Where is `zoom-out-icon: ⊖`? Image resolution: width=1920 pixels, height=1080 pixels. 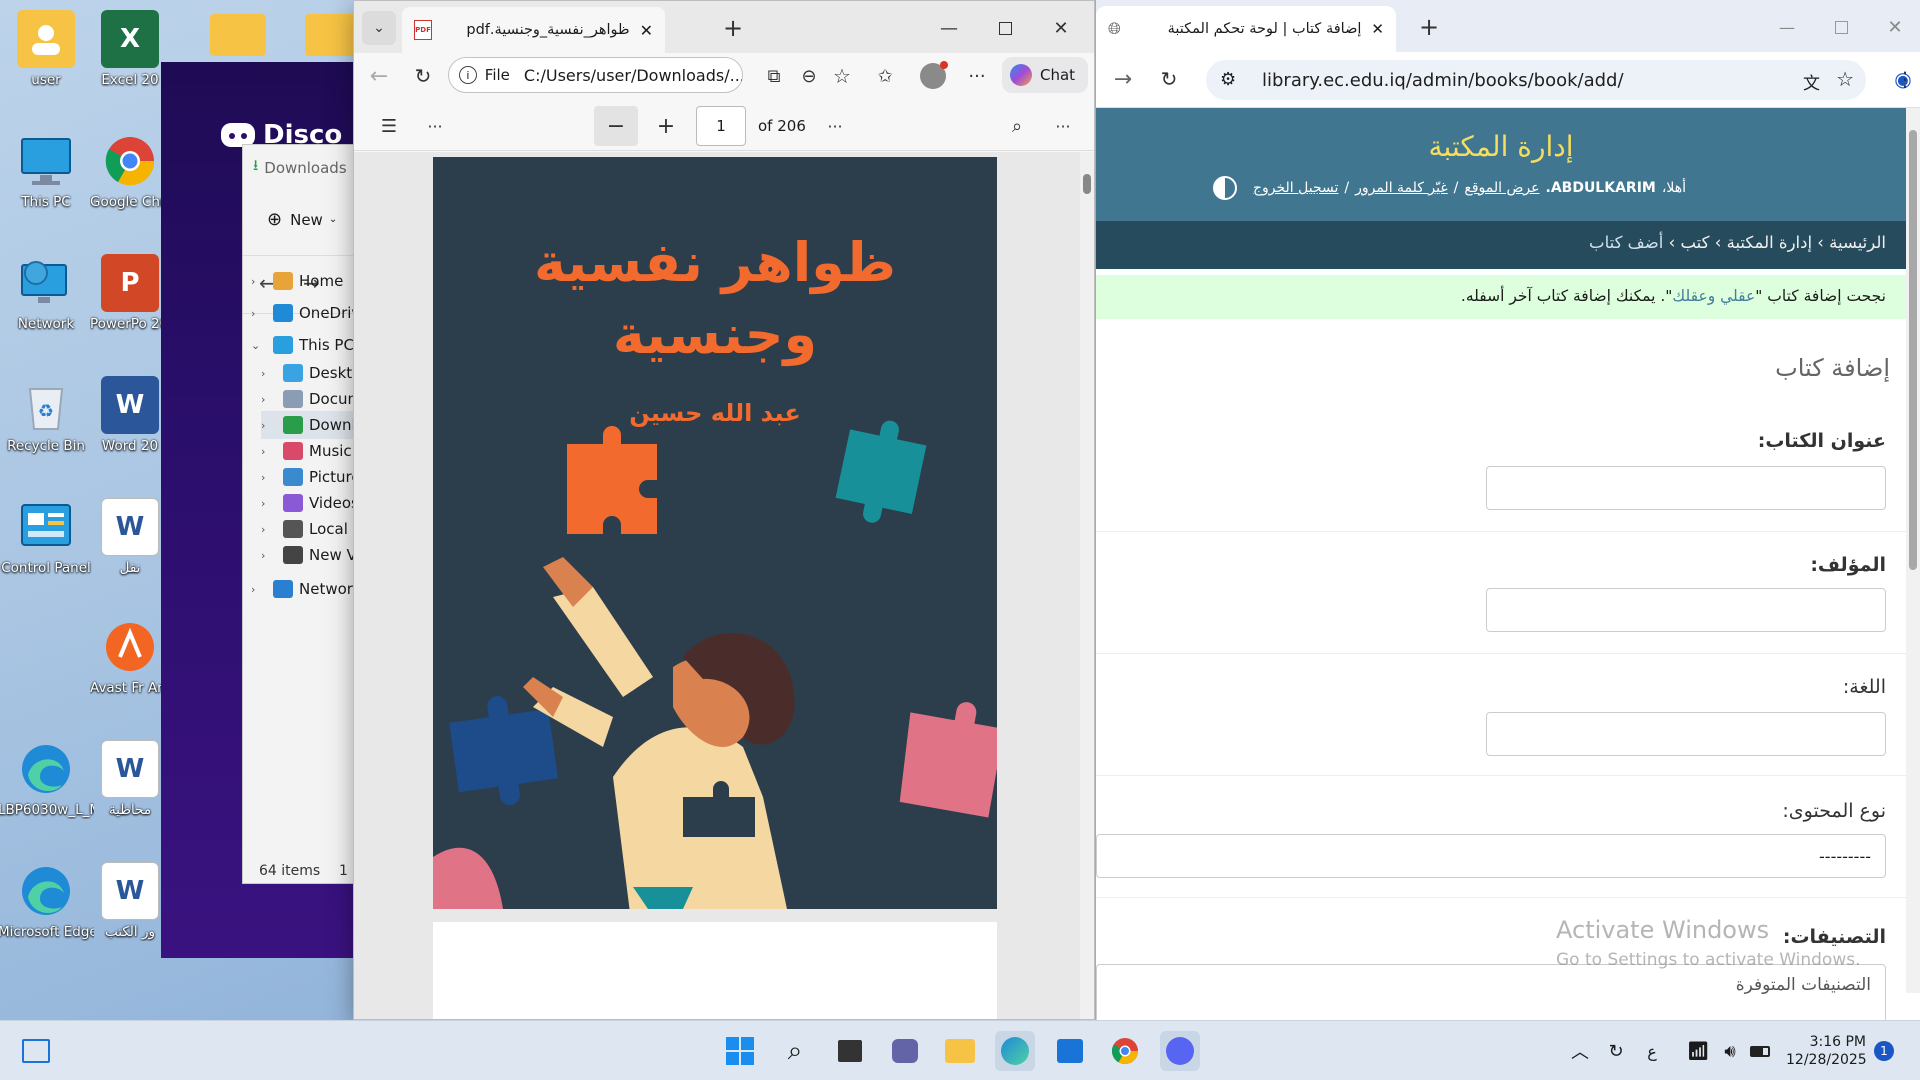 zoom-out-icon: ⊖ is located at coordinates (809, 76).